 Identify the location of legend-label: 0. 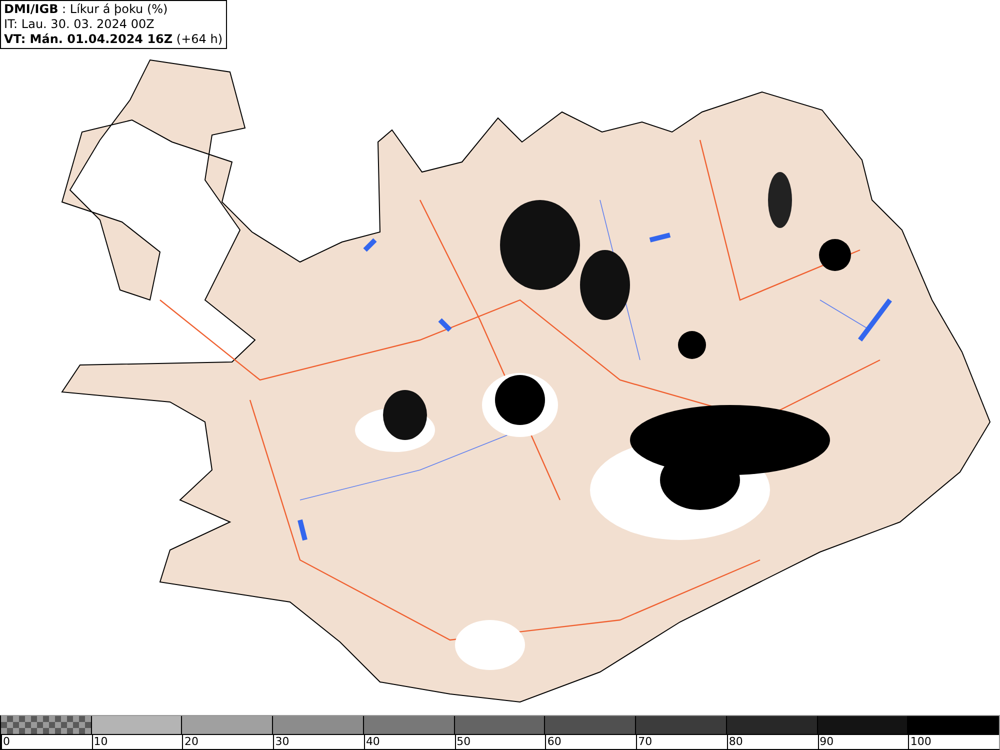
(46, 741).